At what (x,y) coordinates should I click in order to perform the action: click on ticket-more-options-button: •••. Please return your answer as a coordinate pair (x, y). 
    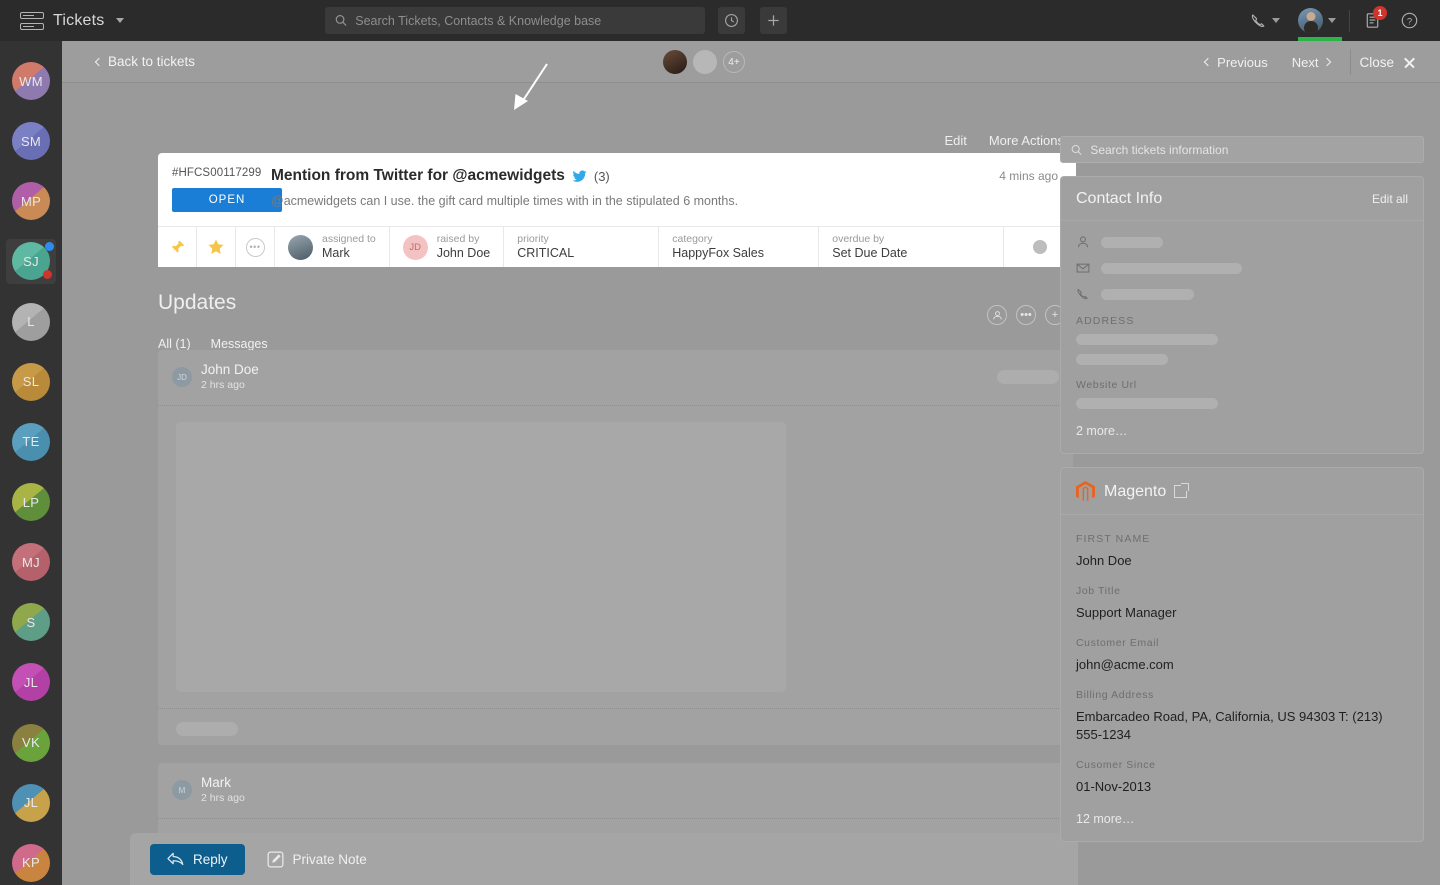
    Looking at the image, I should click on (255, 247).